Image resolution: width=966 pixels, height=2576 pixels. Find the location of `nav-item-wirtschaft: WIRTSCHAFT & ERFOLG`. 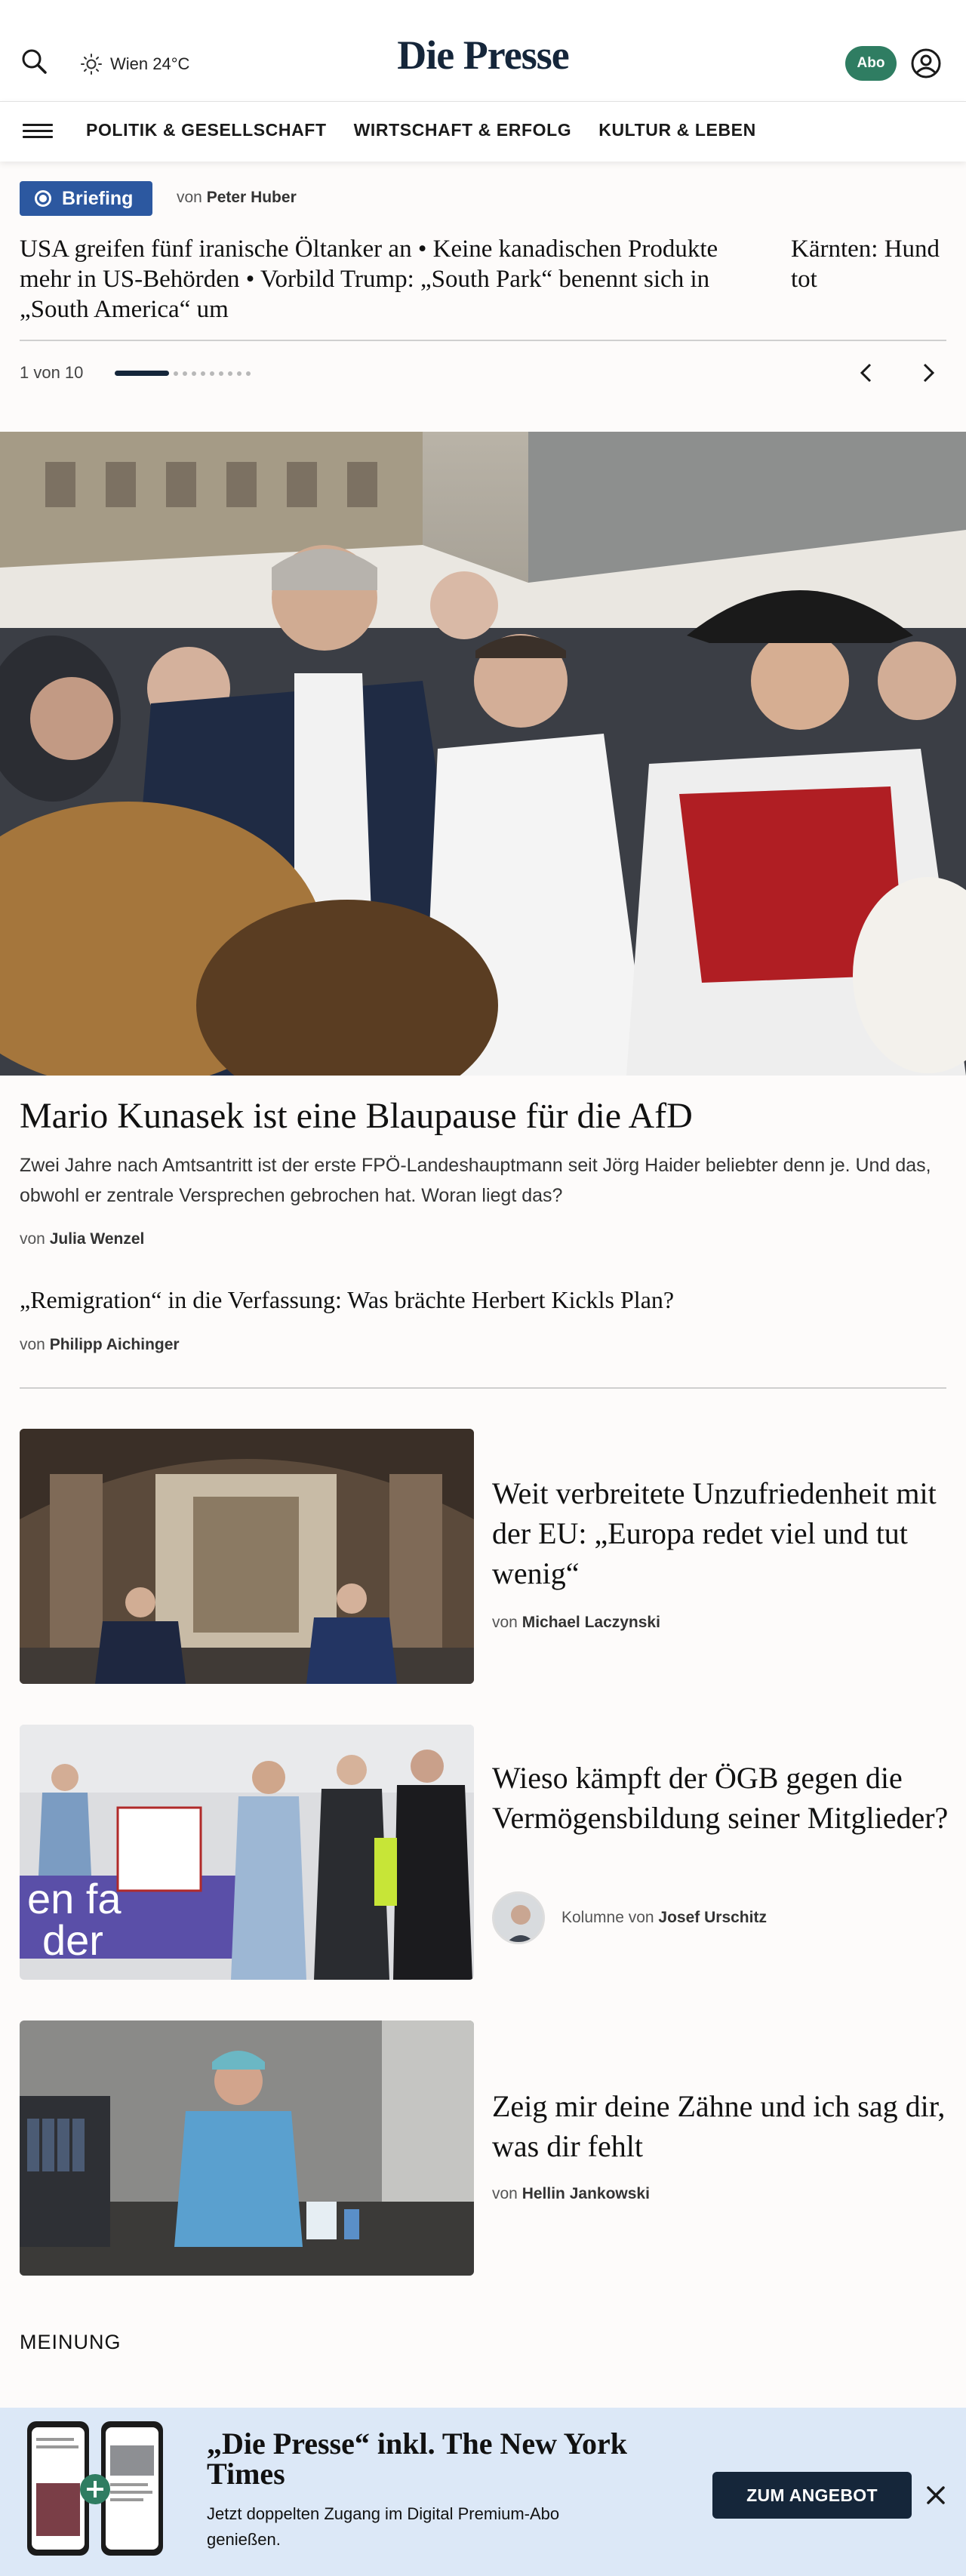

nav-item-wirtschaft: WIRTSCHAFT & ERFOLG is located at coordinates (463, 130).